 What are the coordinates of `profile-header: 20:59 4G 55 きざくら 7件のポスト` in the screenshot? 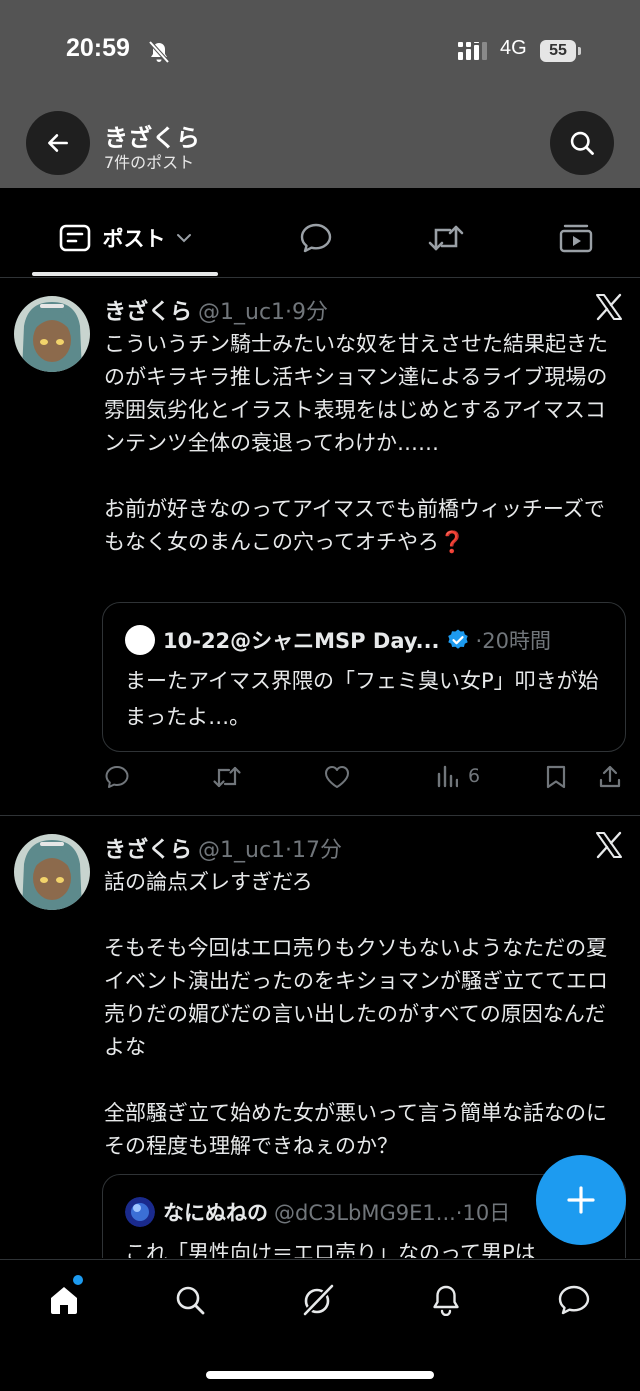 It's located at (320, 94).